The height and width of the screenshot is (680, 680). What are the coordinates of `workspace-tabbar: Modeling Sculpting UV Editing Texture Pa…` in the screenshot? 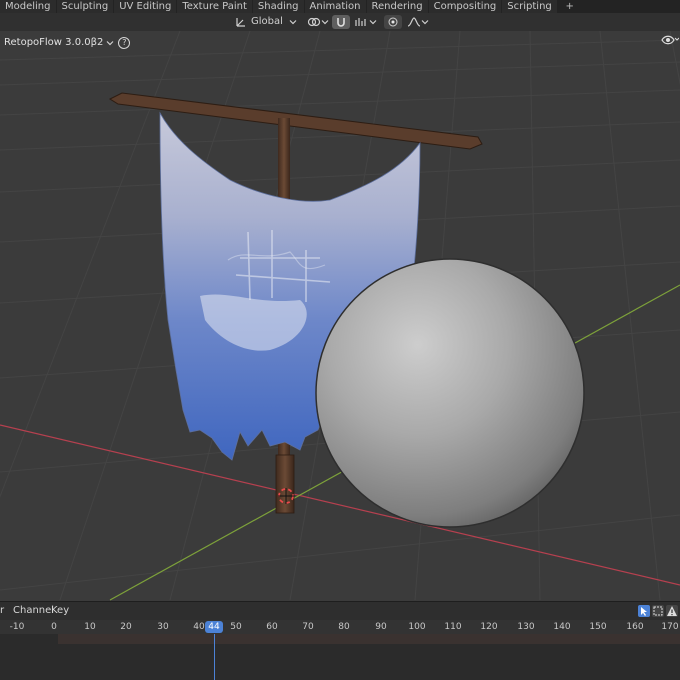 It's located at (340, 6).